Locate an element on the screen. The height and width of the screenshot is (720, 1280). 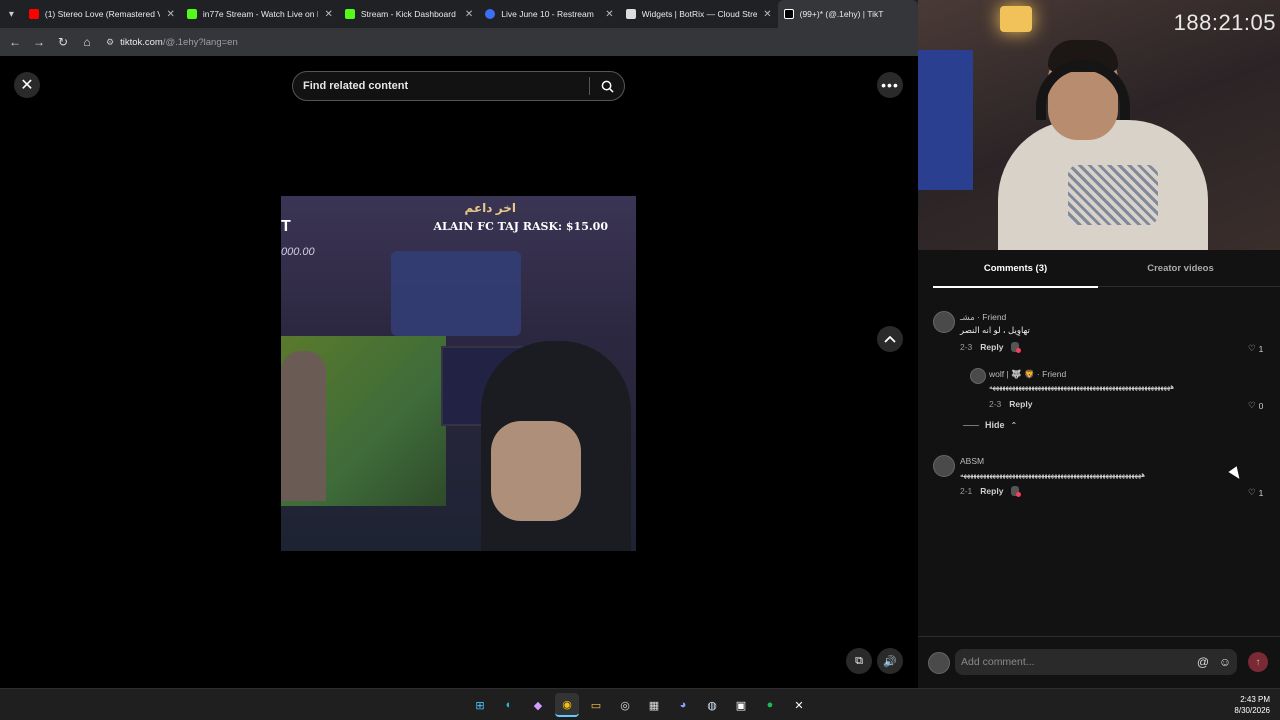
video-person-left is located at coordinates (303, 426).